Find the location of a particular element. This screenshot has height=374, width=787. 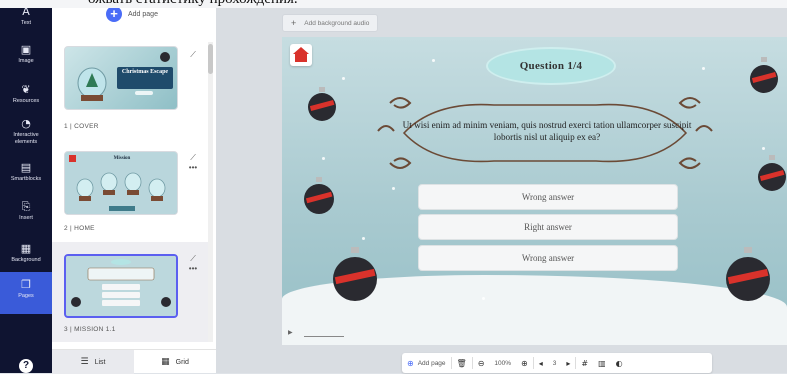

columns-icon: ▥ is located at coordinates (602, 363).